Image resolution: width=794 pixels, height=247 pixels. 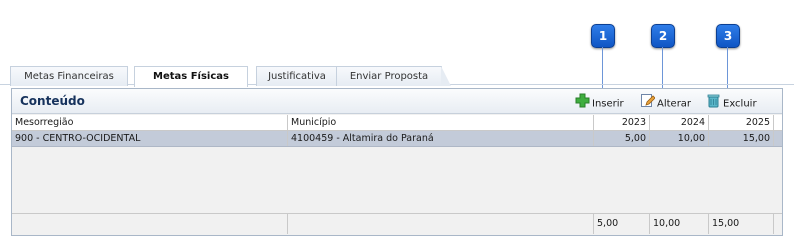 I want to click on callout-badge-1: 1, so click(x=603, y=36).